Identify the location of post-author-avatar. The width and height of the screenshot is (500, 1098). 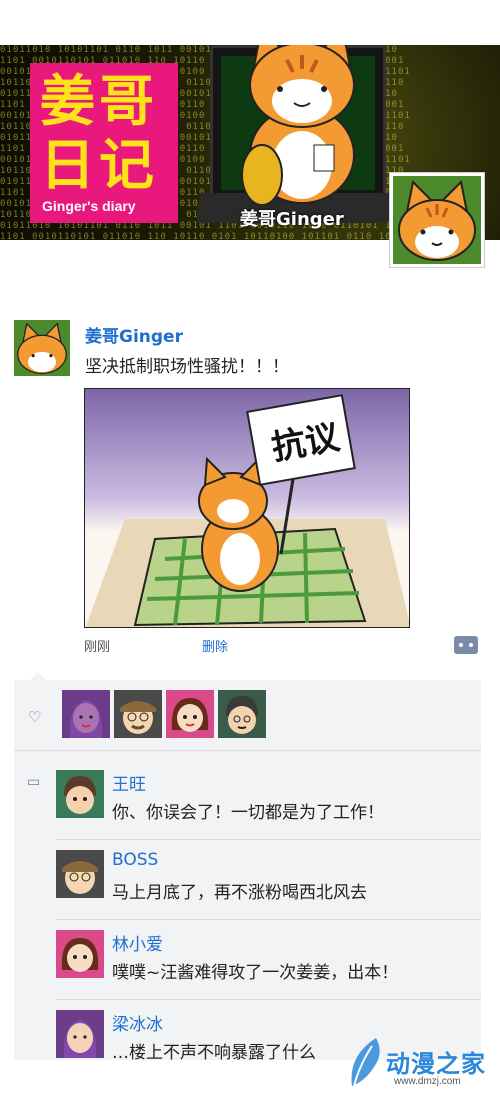
(42, 348).